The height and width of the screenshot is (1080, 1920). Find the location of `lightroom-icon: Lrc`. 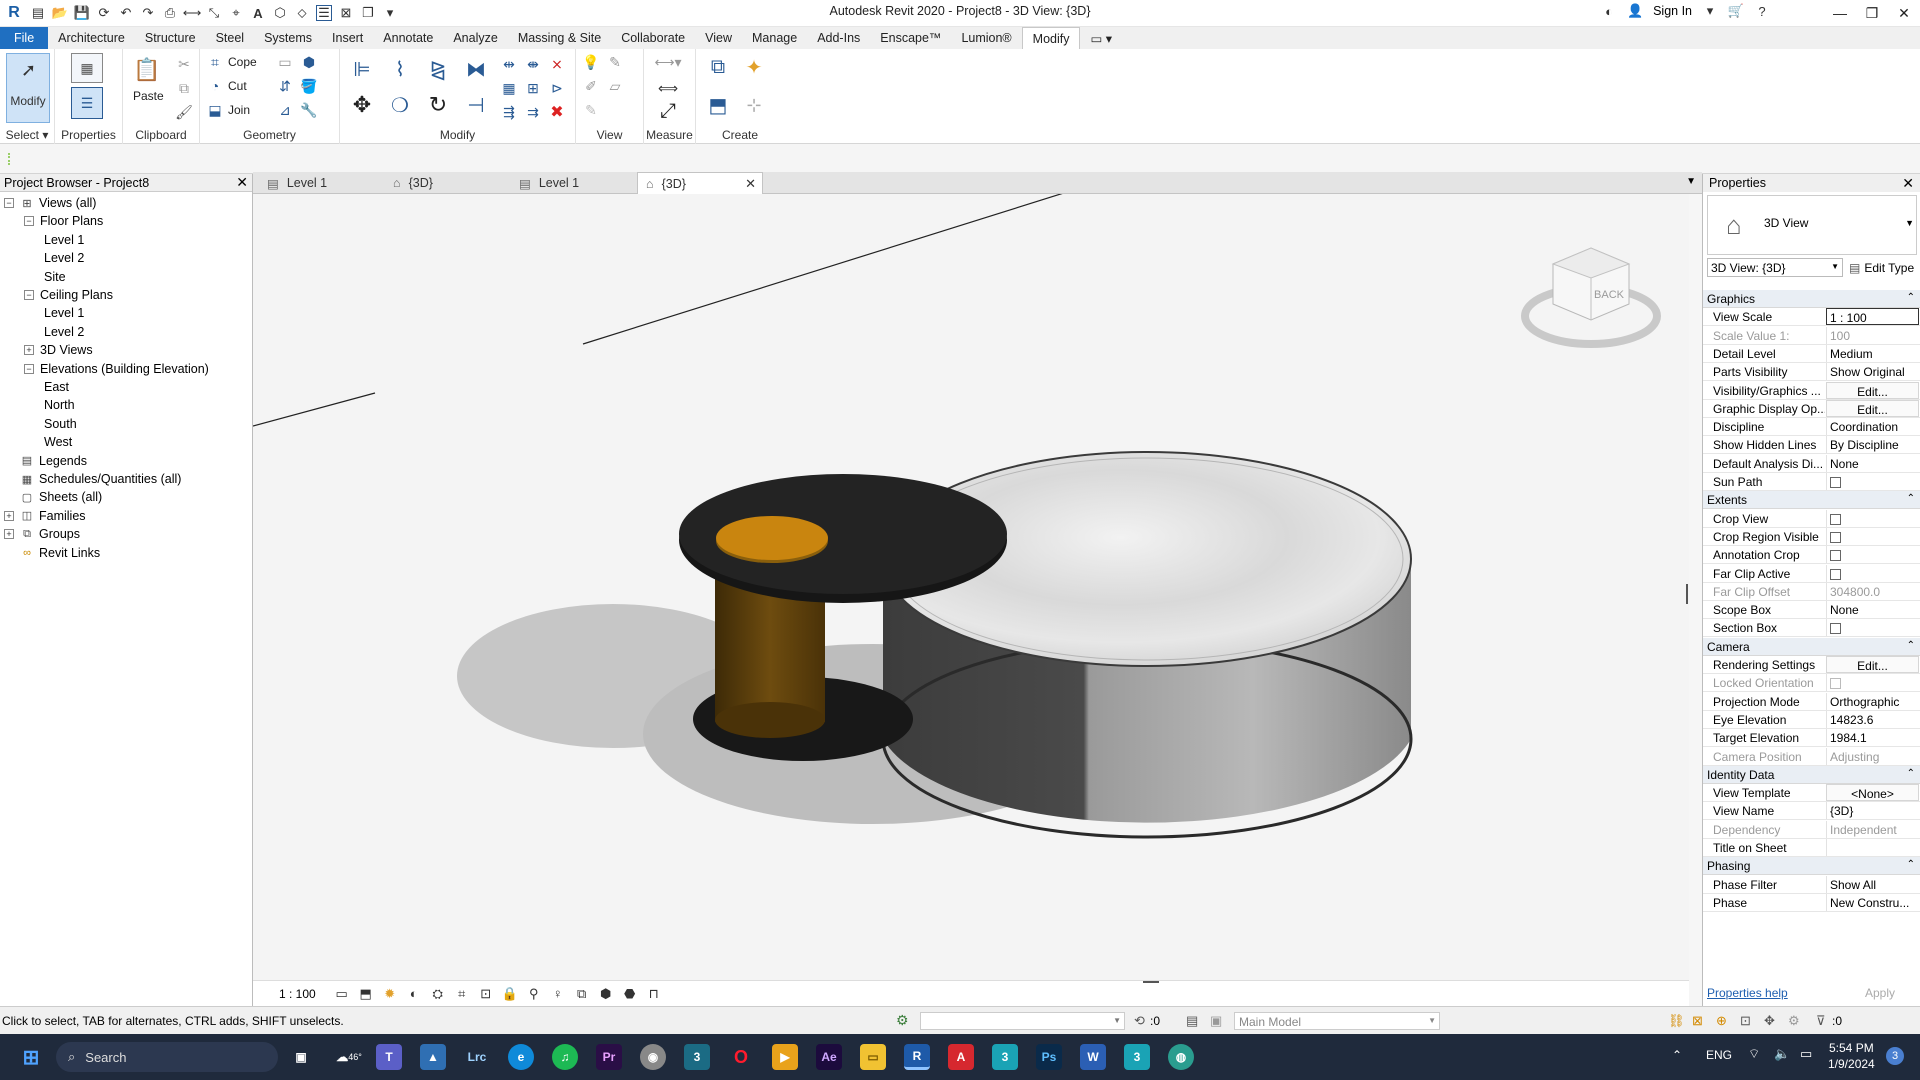

lightroom-icon: Lrc is located at coordinates (477, 1057).